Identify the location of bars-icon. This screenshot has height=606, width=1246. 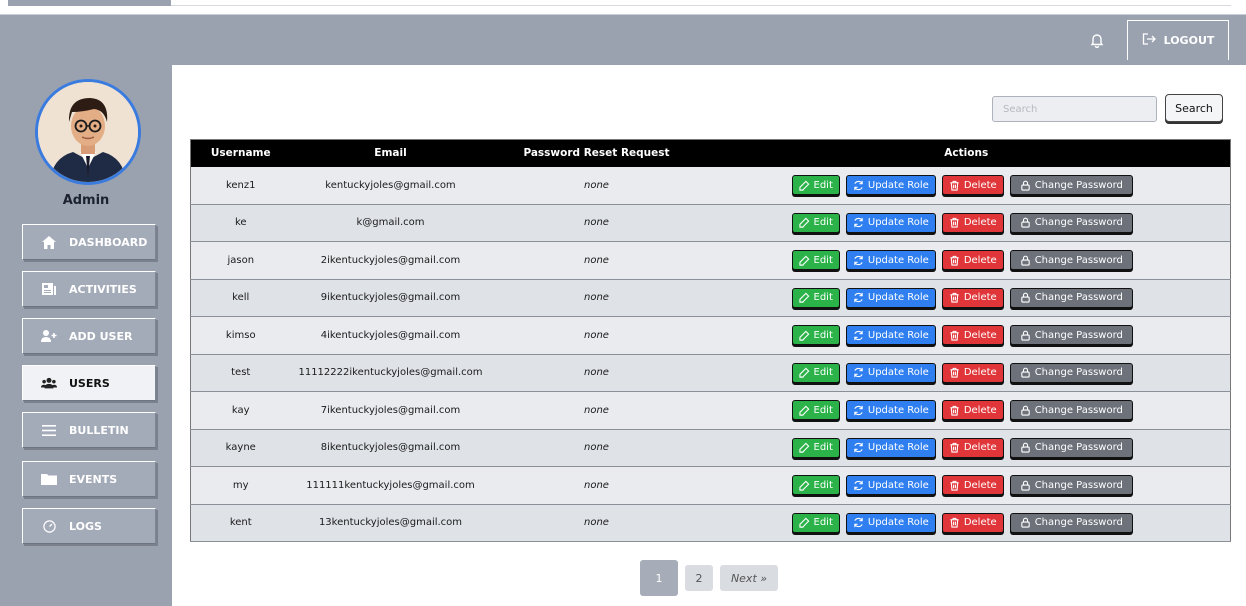
(49, 430).